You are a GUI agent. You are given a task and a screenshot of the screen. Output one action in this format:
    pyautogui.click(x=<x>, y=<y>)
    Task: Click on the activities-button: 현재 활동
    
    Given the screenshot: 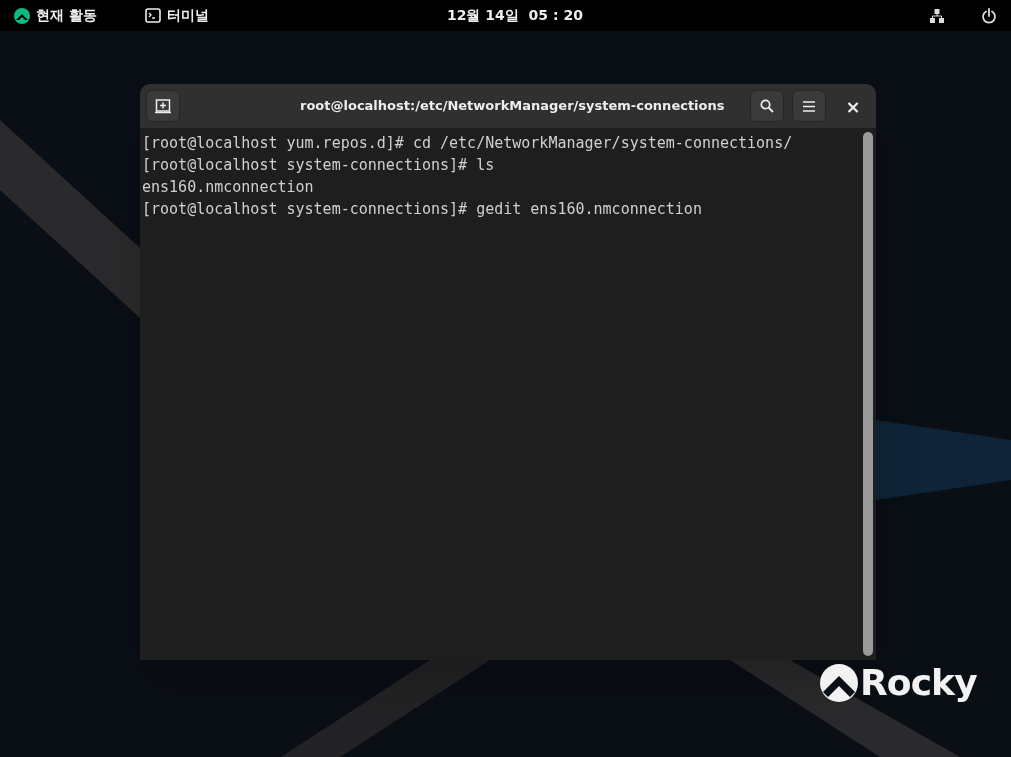 What is the action you would take?
    pyautogui.click(x=66, y=15)
    